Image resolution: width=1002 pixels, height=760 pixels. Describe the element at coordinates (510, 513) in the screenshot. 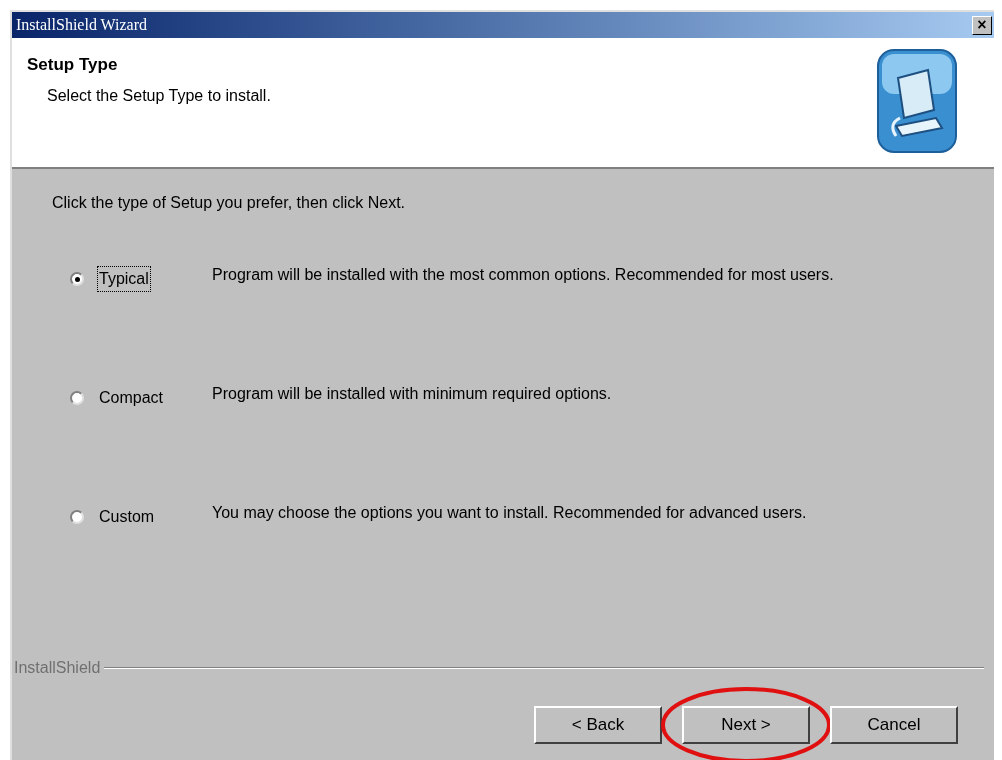

I see `option-description: You may choose the options you want to install. Recommended for advanced users.` at that location.